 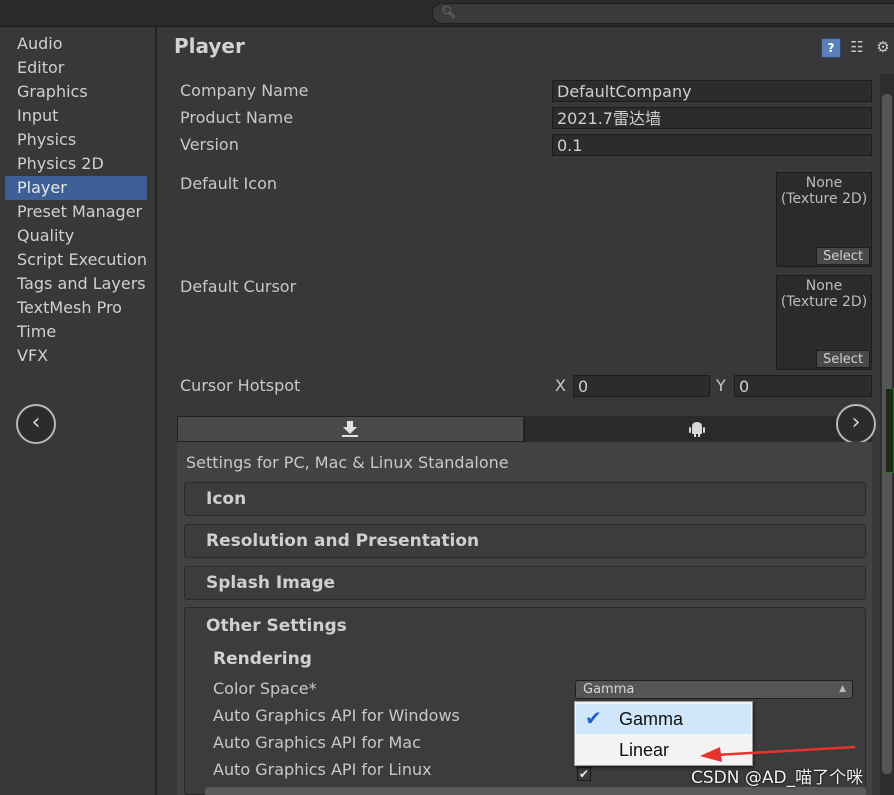 I want to click on default-cursor-label: Default Cursor, so click(x=238, y=286).